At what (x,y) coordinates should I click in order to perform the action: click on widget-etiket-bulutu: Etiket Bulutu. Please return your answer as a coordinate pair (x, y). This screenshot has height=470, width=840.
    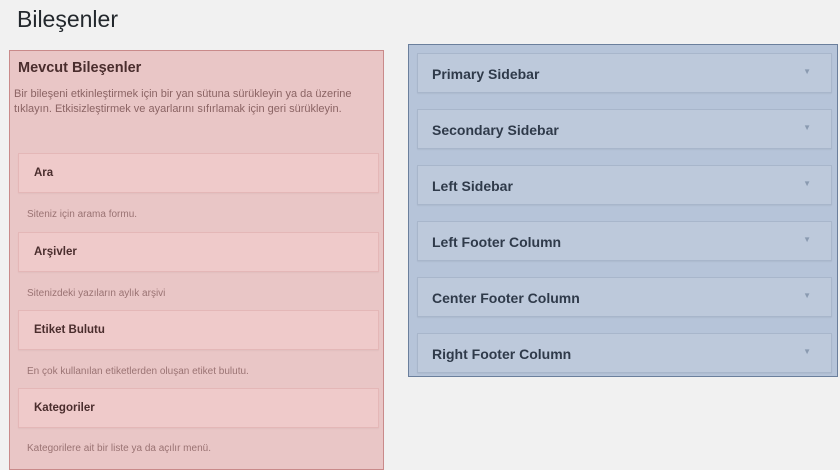
    Looking at the image, I should click on (198, 330).